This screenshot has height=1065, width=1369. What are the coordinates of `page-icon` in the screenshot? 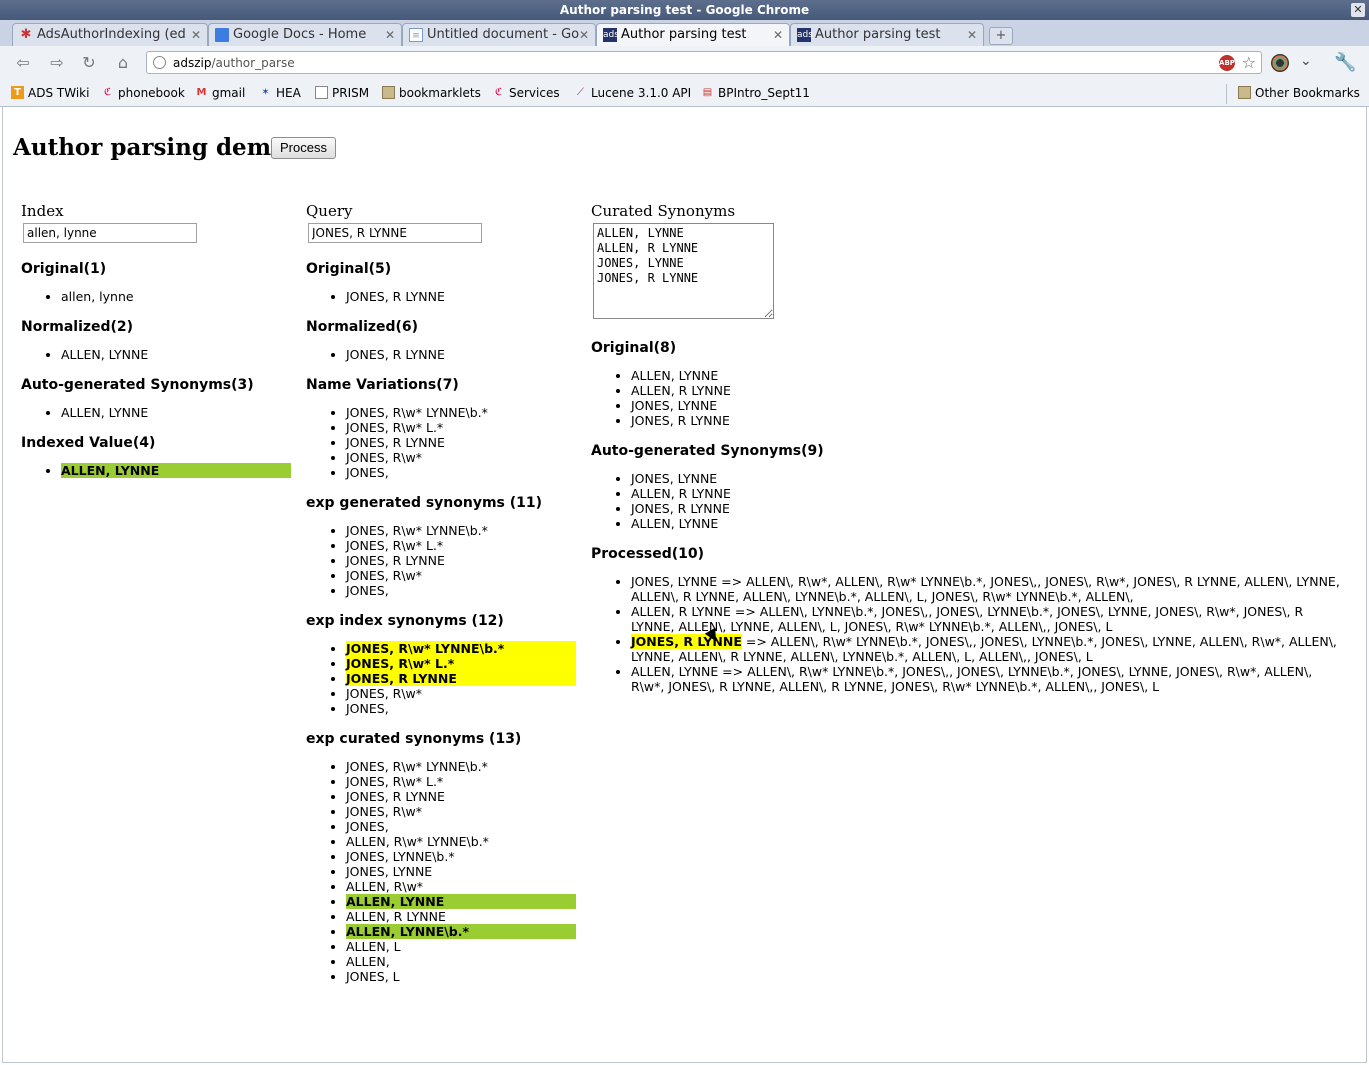 It's located at (321, 92).